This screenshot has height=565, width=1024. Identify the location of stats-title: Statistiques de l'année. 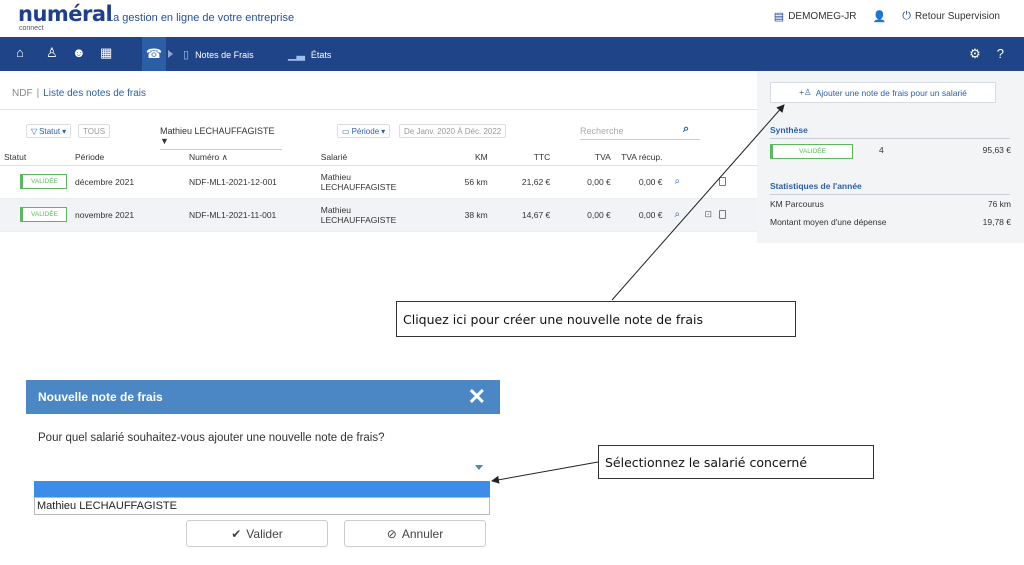
(816, 186).